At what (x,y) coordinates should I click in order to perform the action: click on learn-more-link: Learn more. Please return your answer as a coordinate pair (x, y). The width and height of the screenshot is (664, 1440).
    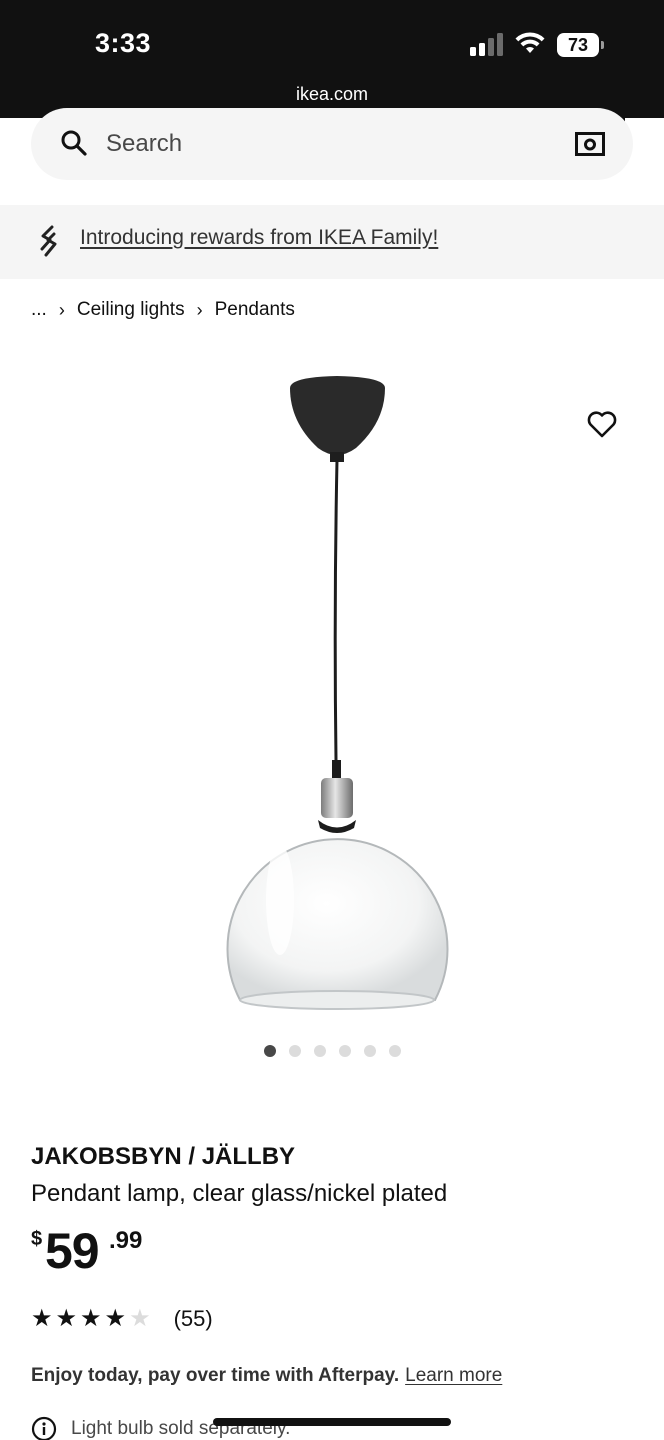
    Looking at the image, I should click on (453, 1375).